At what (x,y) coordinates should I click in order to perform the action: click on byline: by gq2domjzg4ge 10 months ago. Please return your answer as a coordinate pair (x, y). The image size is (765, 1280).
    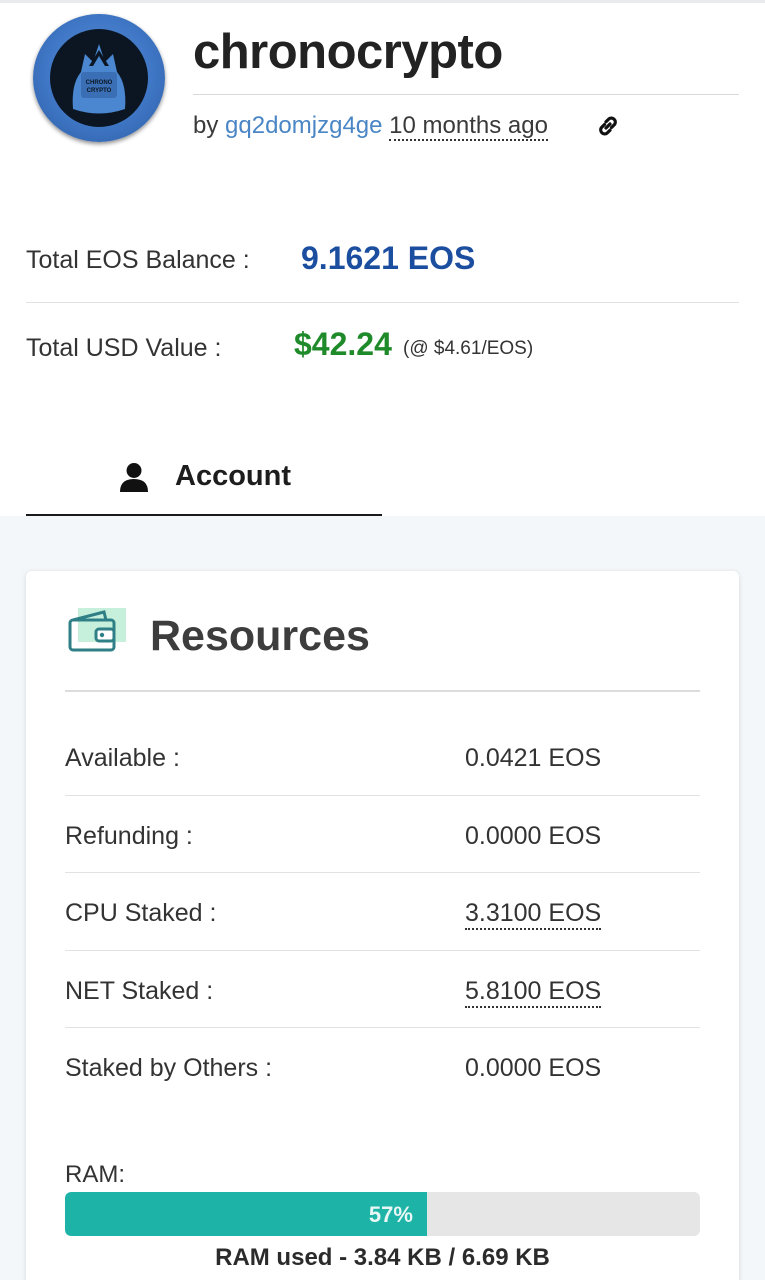
    Looking at the image, I should click on (370, 126).